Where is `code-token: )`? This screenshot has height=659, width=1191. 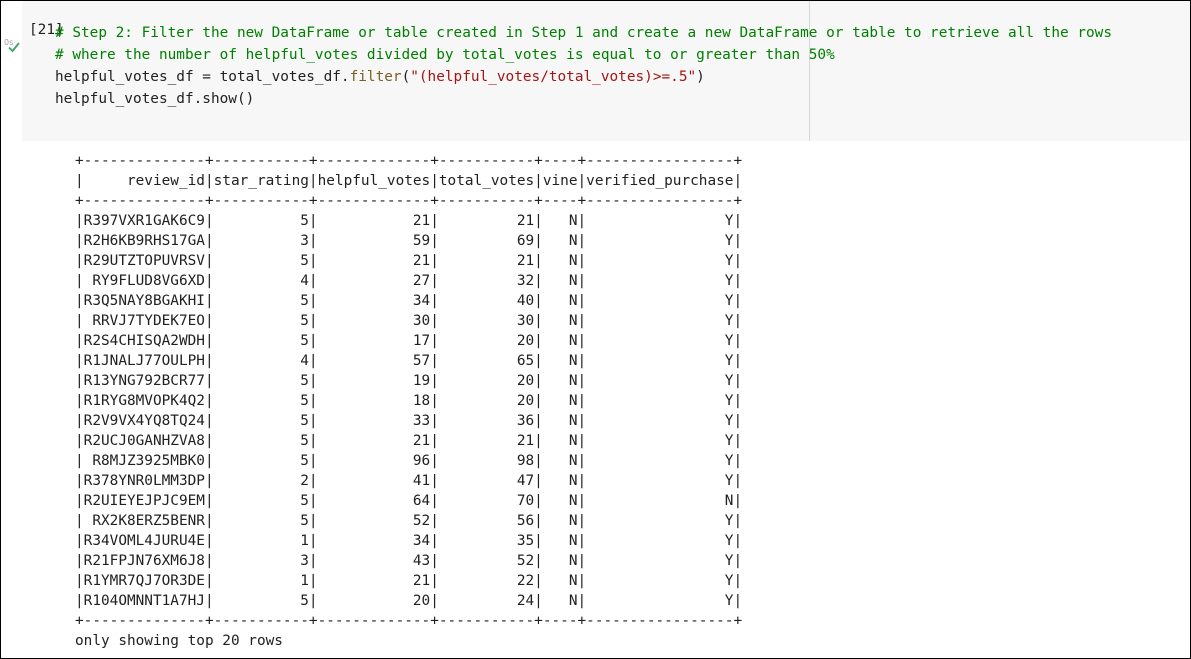
code-token: ) is located at coordinates (700, 77).